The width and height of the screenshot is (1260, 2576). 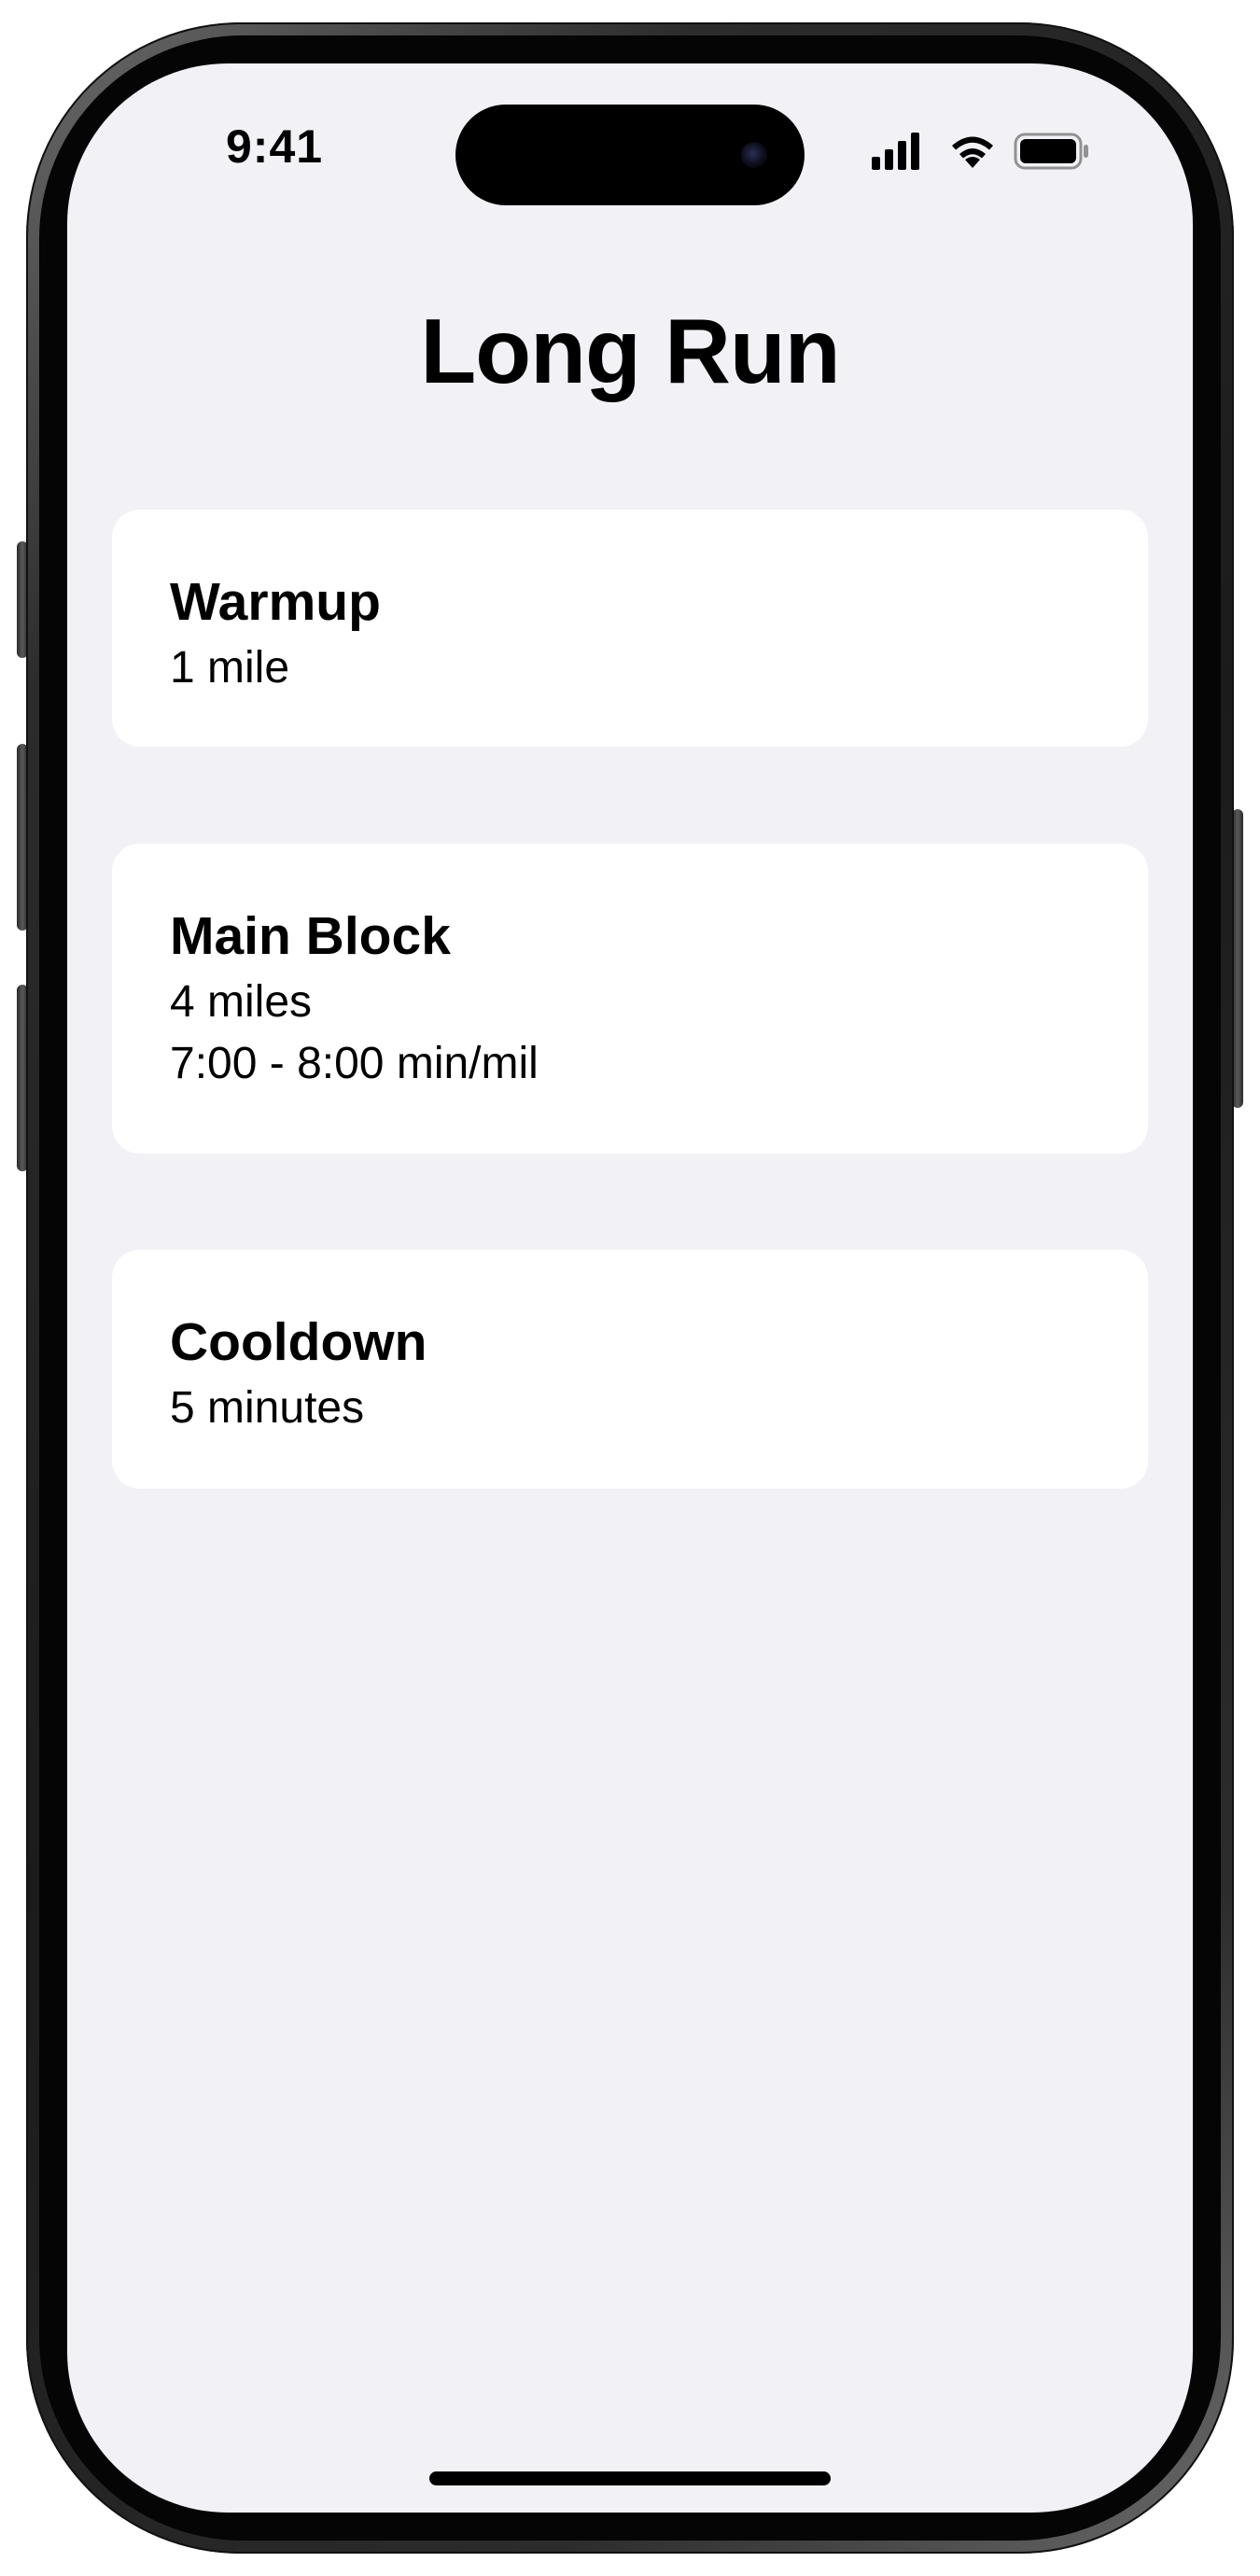 I want to click on step-detail: 1 mile, so click(x=230, y=668).